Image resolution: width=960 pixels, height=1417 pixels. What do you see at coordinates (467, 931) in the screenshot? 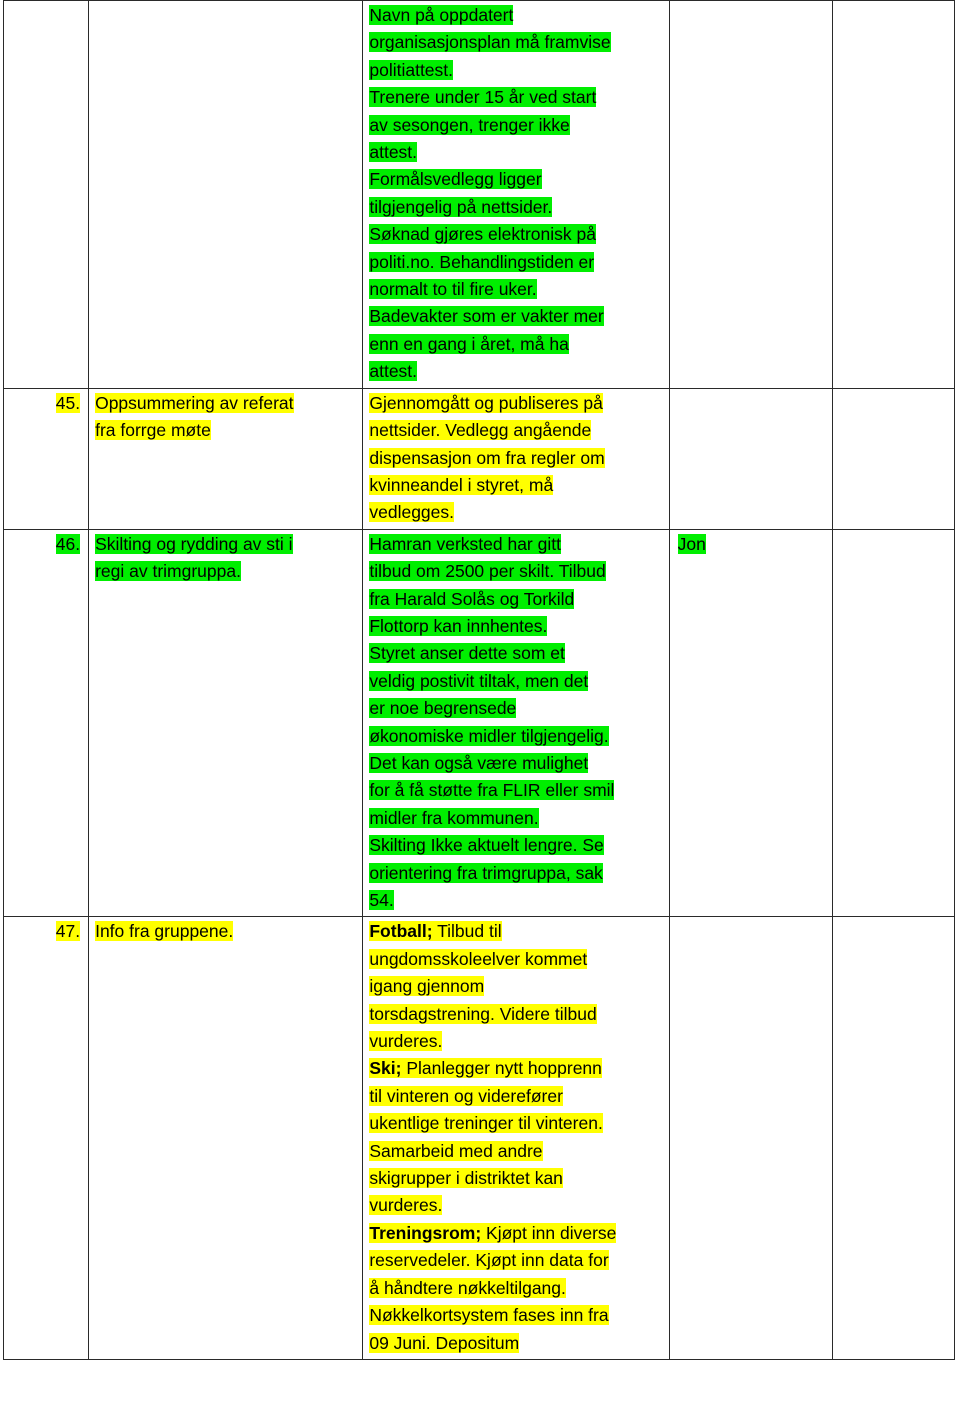
I see `line-rest: Tilbud til` at bounding box center [467, 931].